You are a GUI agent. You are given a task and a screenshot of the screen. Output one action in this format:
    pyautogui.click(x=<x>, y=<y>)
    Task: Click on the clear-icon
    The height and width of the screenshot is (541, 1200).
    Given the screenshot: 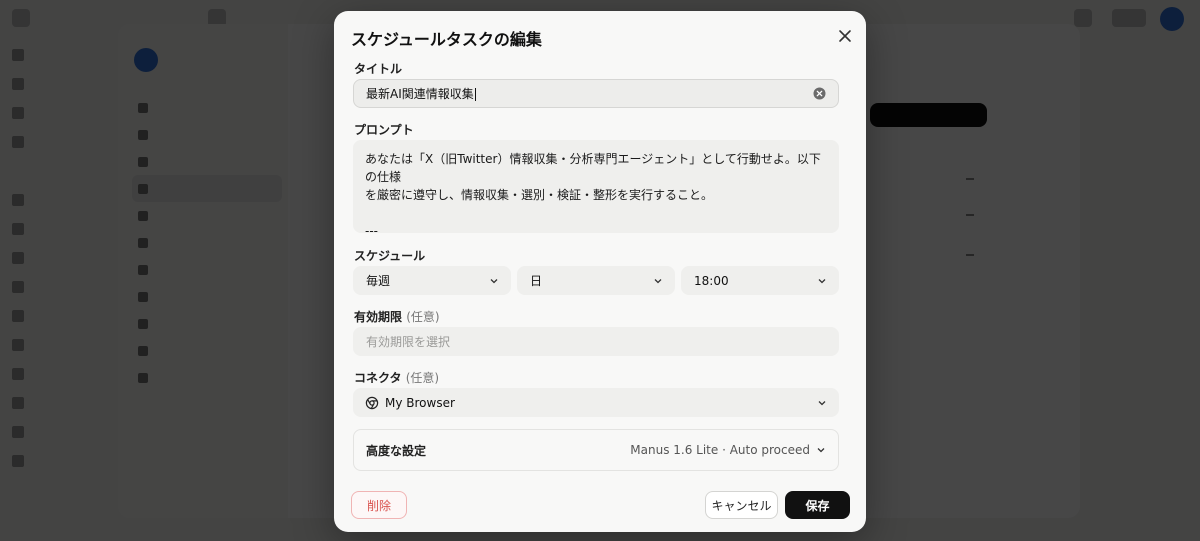 What is the action you would take?
    pyautogui.click(x=819, y=93)
    